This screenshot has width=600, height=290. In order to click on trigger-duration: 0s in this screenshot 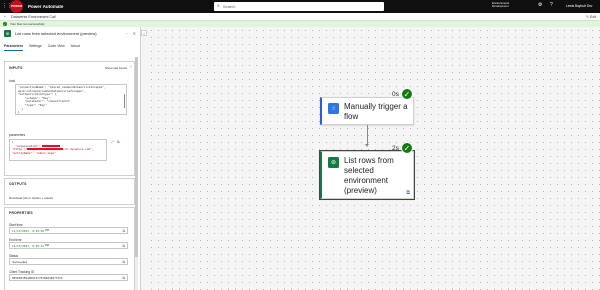, I will do `click(395, 94)`.